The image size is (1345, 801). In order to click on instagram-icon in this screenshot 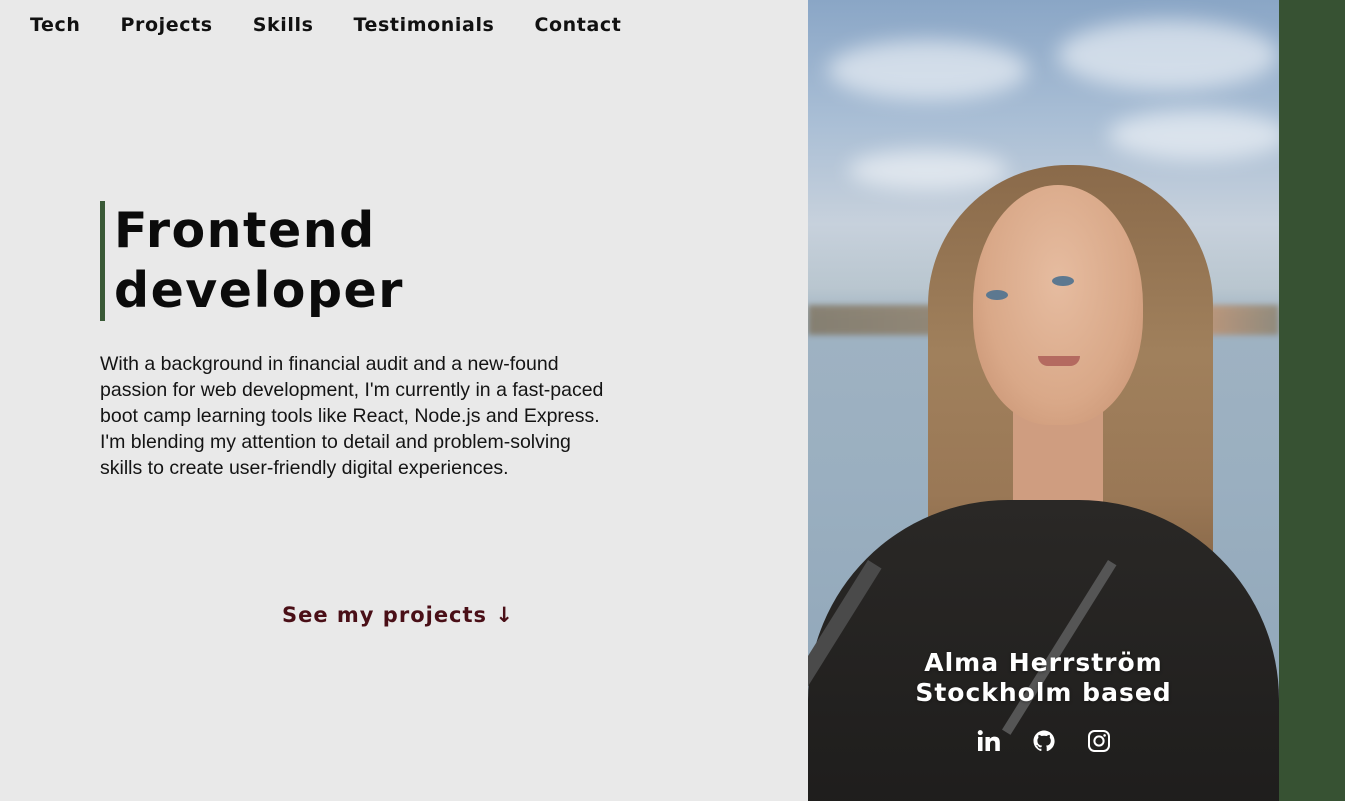, I will do `click(1099, 741)`.